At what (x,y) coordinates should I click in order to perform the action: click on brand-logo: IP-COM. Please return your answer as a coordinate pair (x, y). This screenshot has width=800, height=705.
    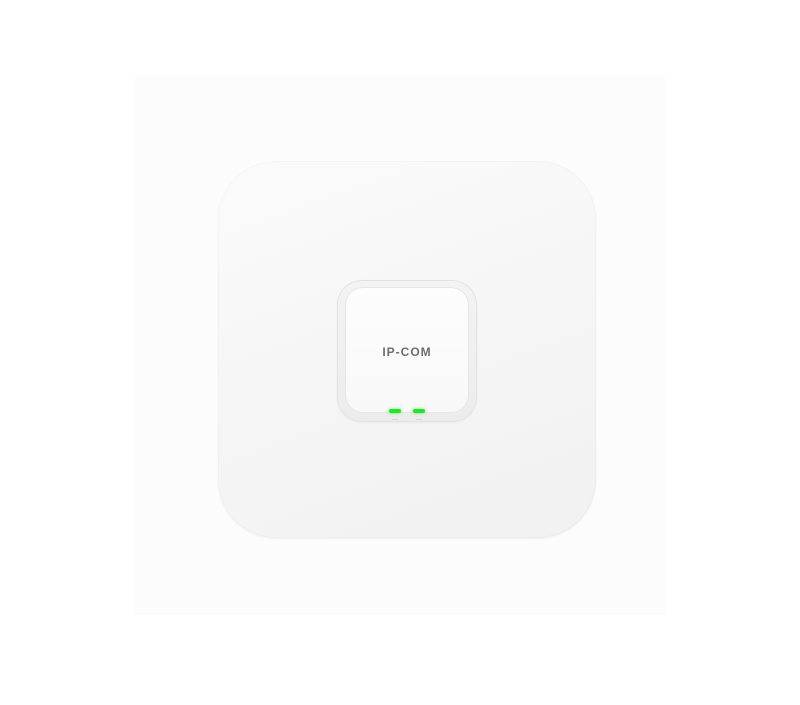
    Looking at the image, I should click on (407, 352).